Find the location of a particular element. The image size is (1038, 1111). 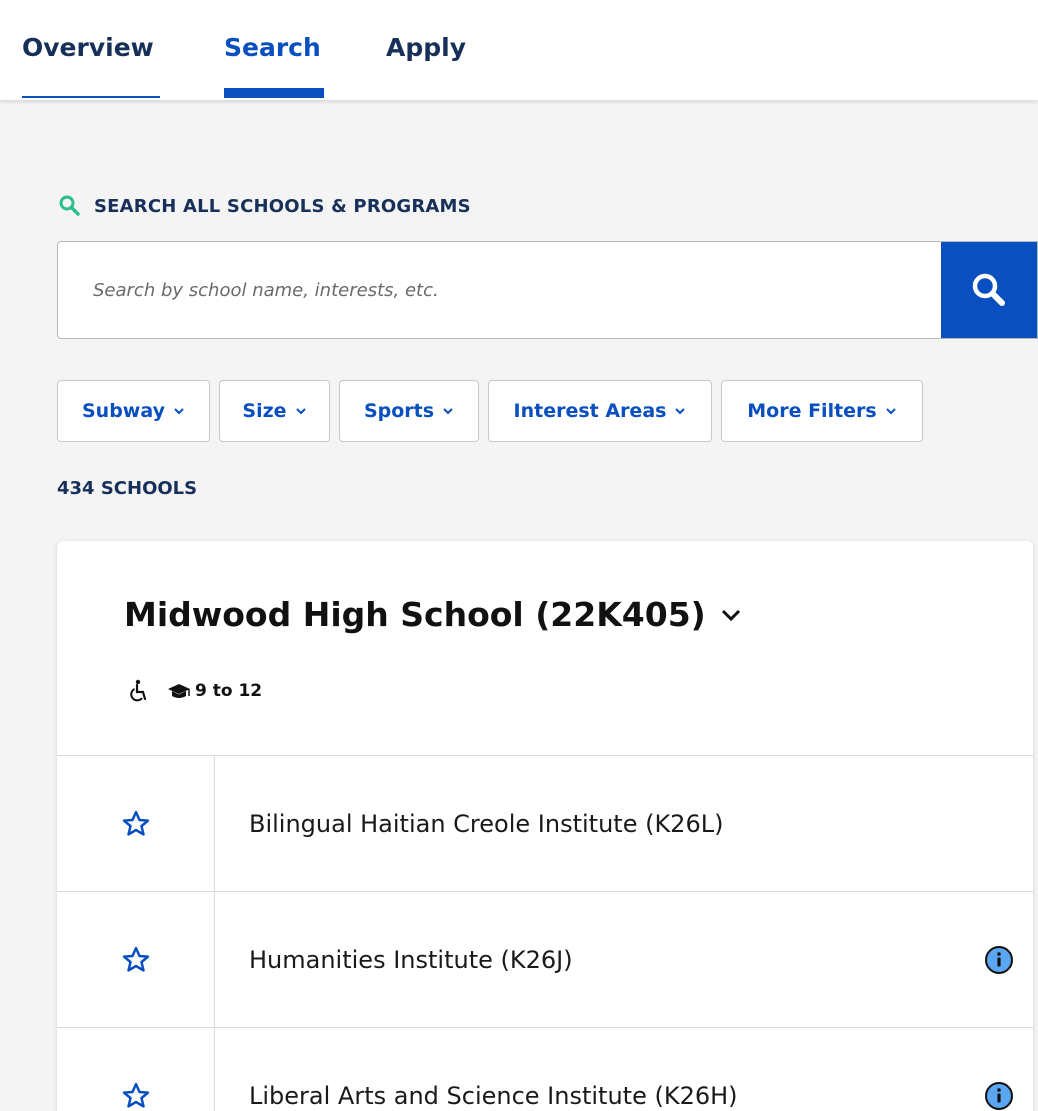

filter-more-filters: More Filters is located at coordinates (822, 411).